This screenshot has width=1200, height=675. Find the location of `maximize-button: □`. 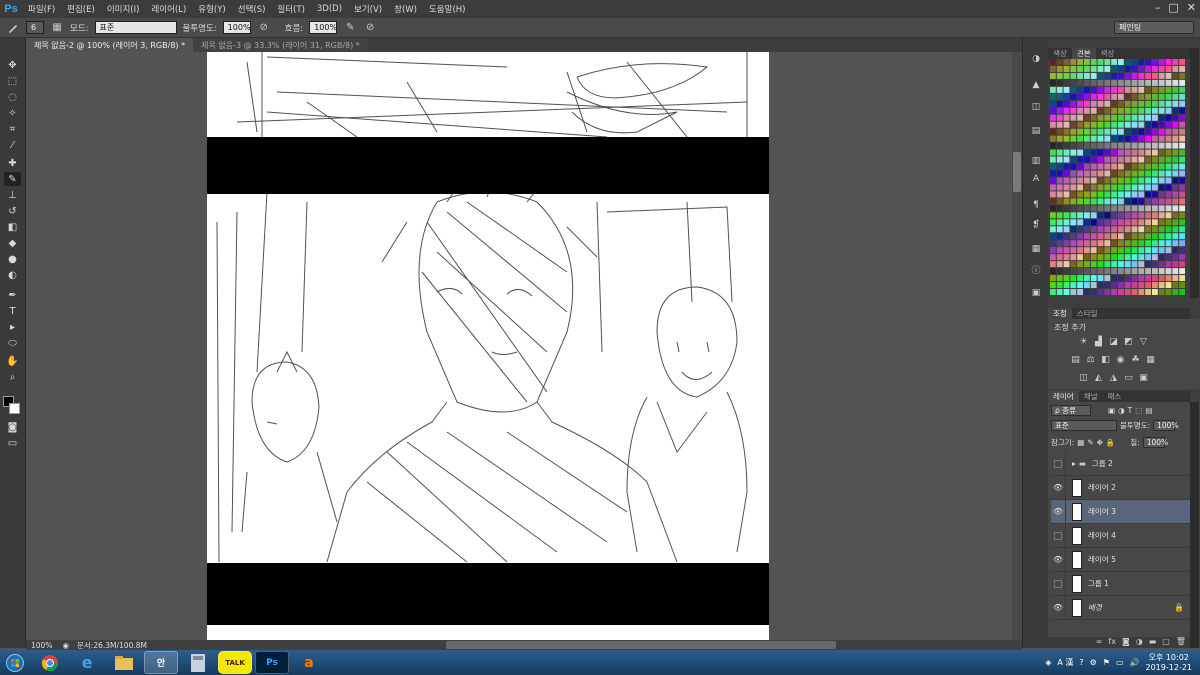

maximize-button: □ is located at coordinates (1173, 7).